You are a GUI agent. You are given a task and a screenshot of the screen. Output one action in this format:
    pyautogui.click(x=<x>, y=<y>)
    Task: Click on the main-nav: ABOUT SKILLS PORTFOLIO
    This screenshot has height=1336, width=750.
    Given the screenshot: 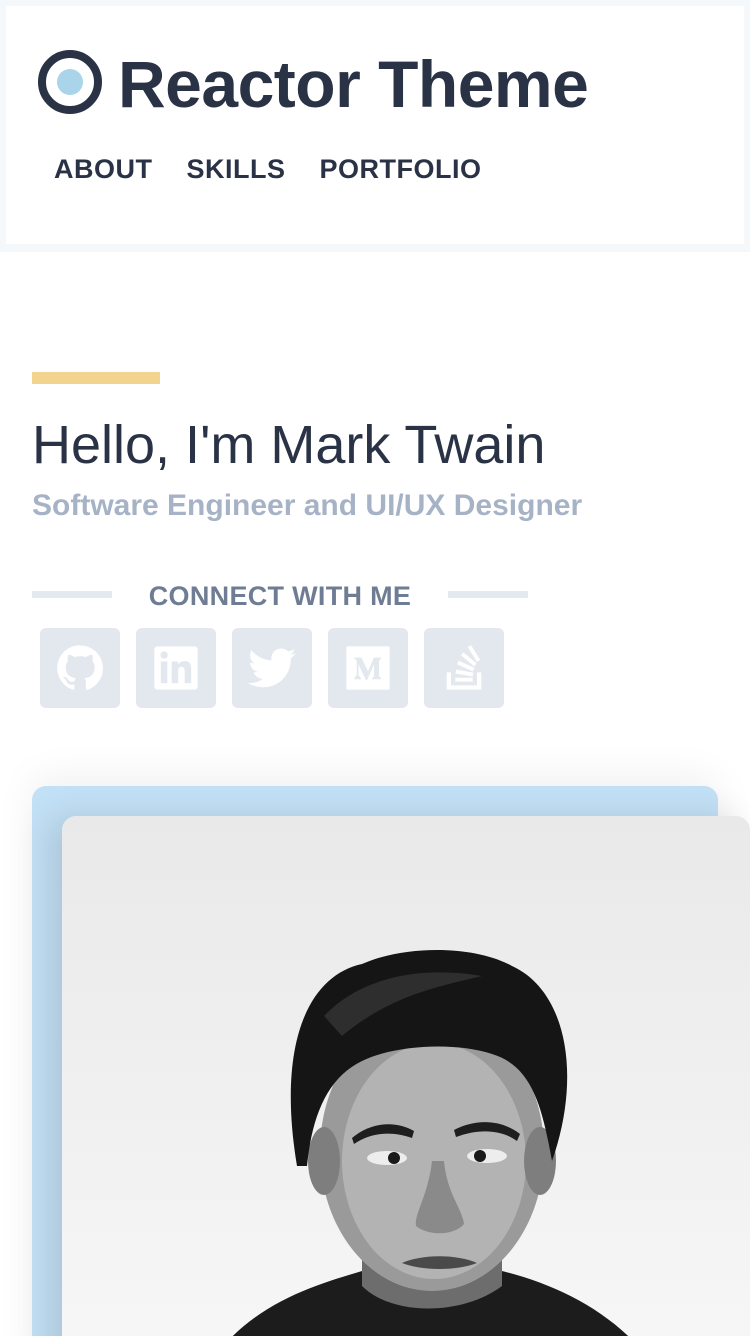 What is the action you would take?
    pyautogui.click(x=268, y=169)
    